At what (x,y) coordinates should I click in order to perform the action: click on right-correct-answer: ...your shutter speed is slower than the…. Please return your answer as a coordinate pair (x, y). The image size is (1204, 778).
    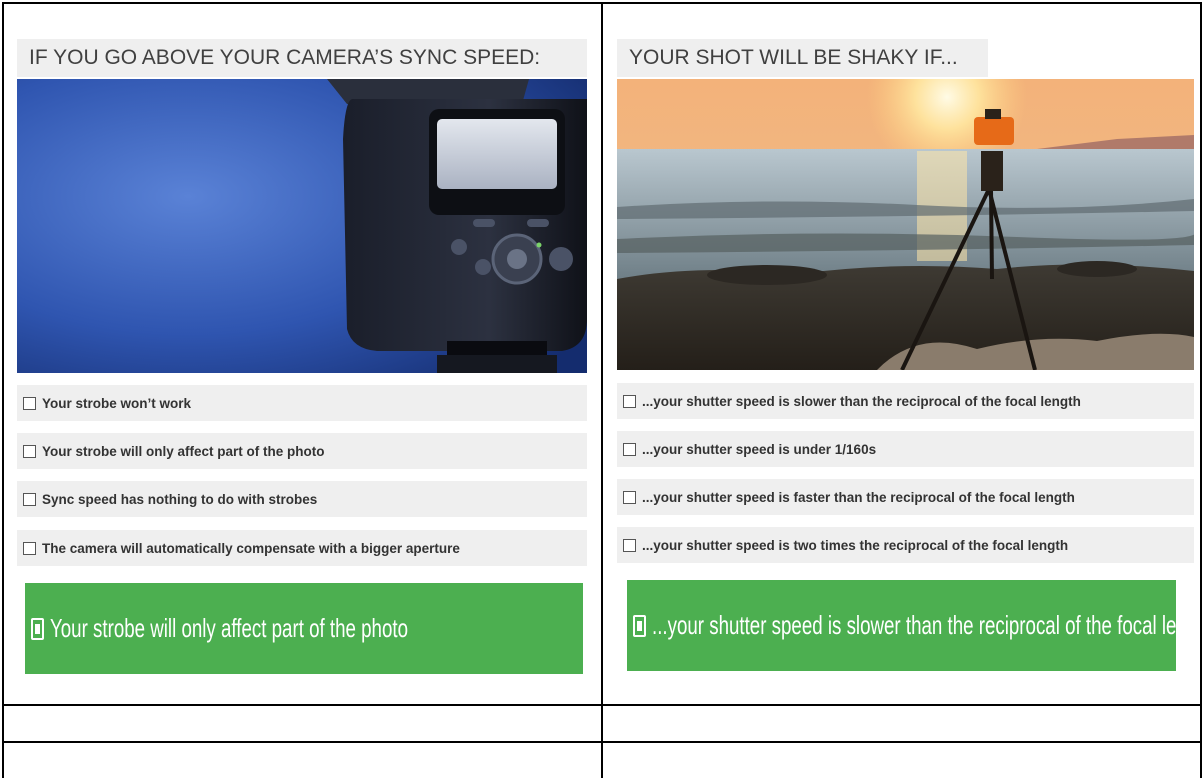
    Looking at the image, I should click on (901, 625).